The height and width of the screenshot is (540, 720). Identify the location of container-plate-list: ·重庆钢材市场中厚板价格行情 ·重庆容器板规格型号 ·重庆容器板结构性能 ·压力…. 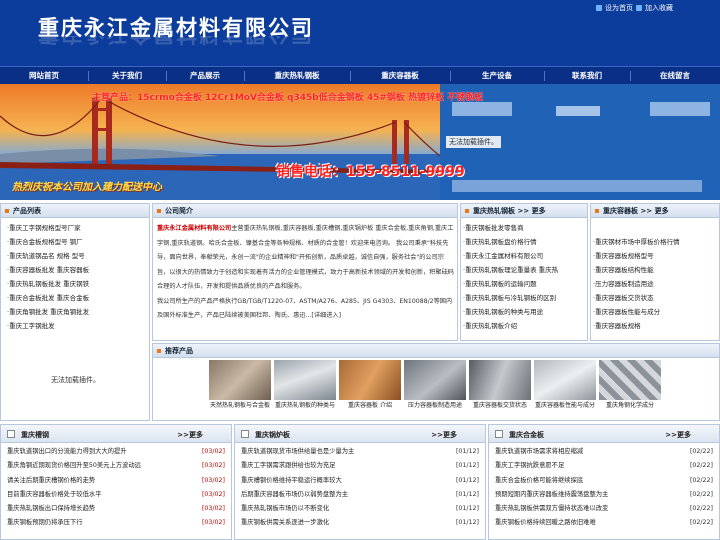
(636, 284).